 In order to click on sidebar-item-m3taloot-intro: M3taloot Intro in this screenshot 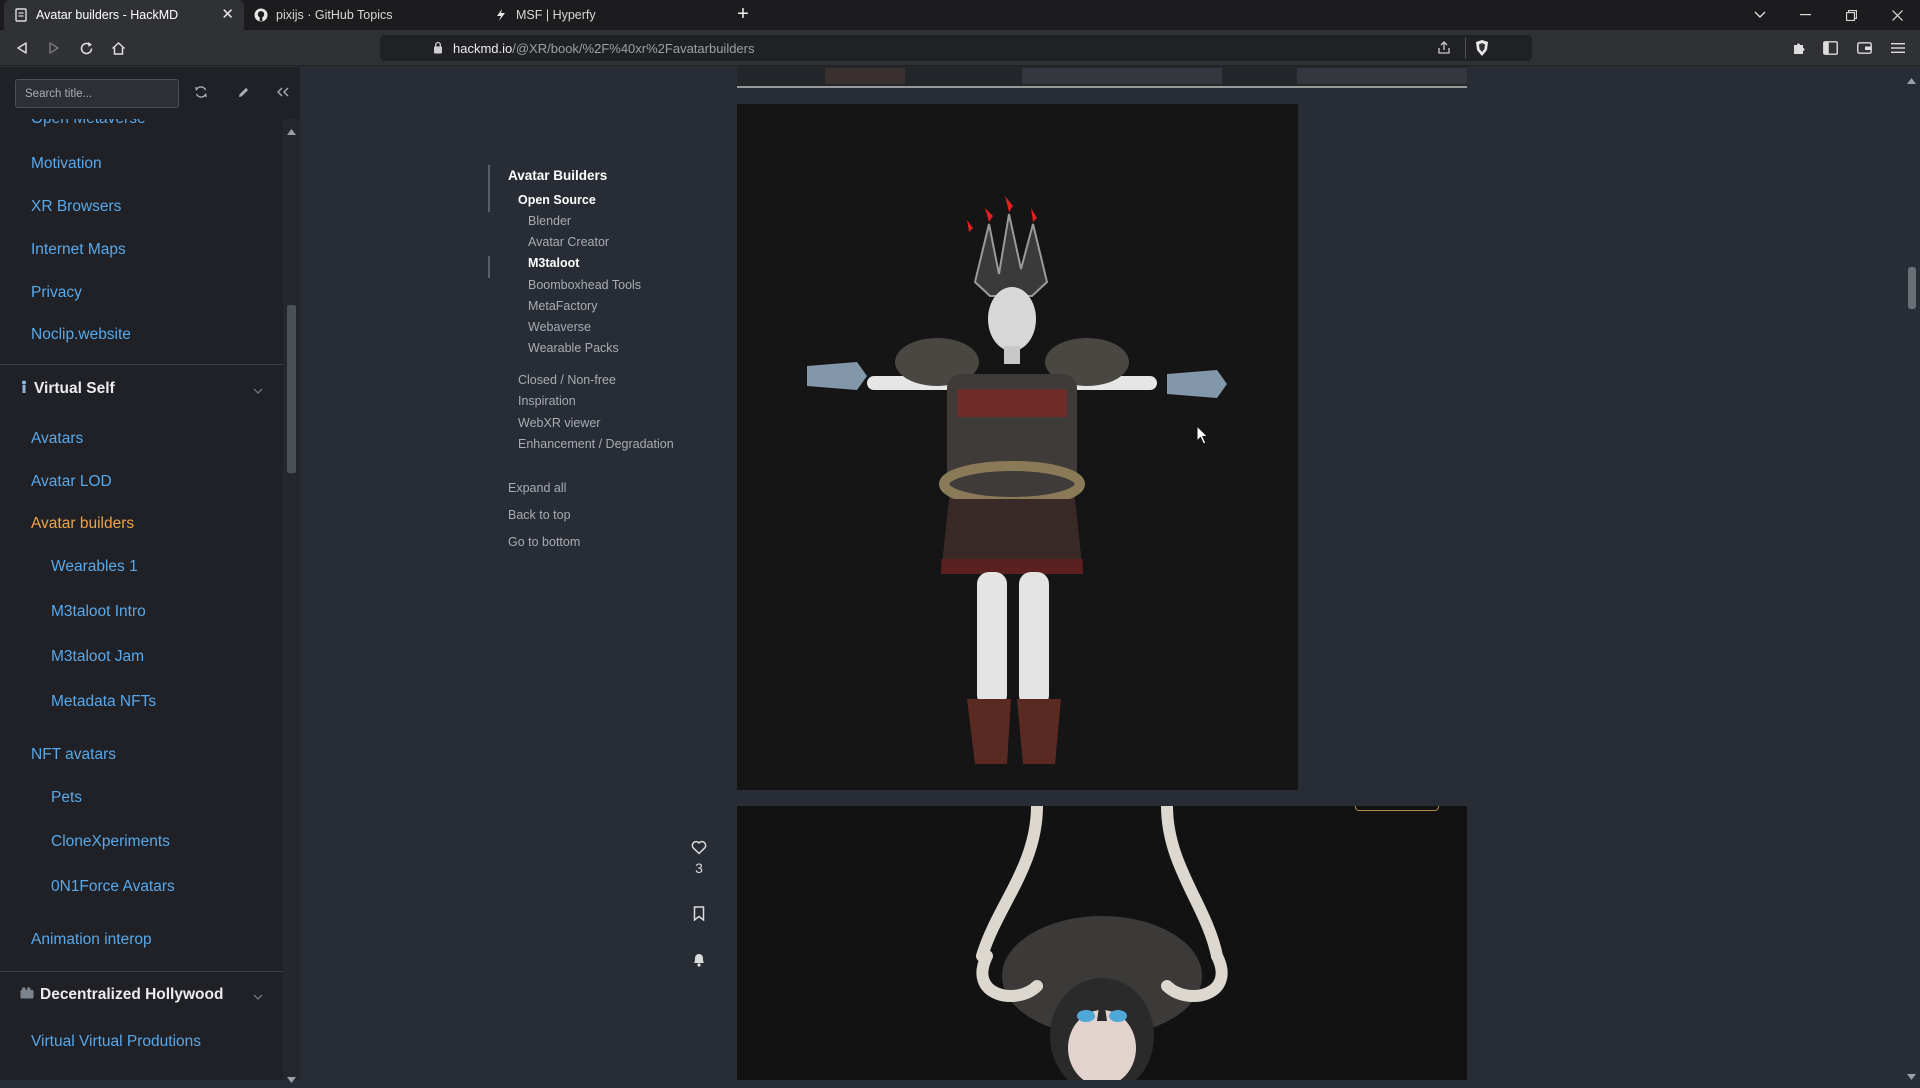, I will do `click(141, 612)`.